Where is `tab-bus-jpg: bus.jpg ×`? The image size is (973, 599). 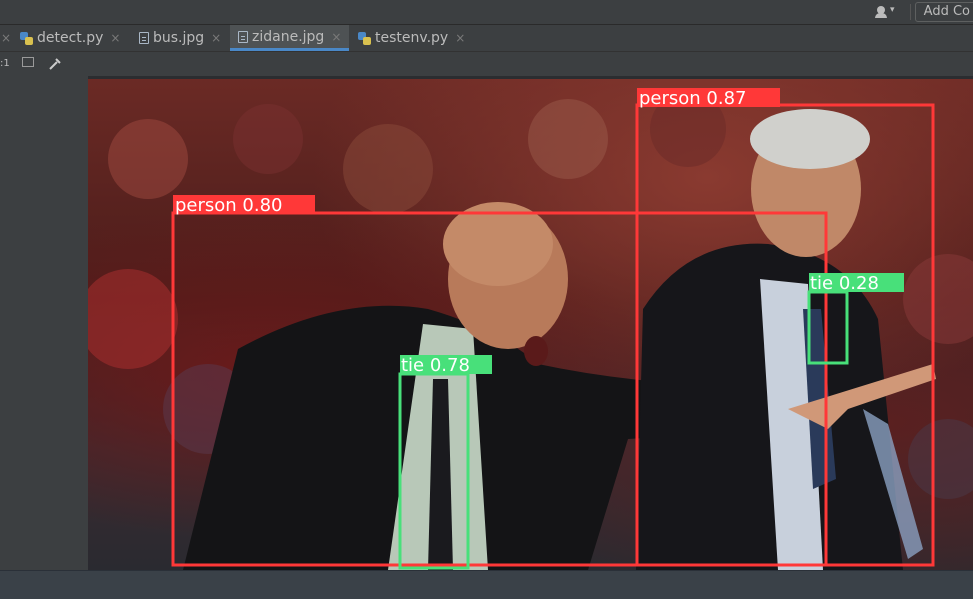 tab-bus-jpg: bus.jpg × is located at coordinates (180, 38).